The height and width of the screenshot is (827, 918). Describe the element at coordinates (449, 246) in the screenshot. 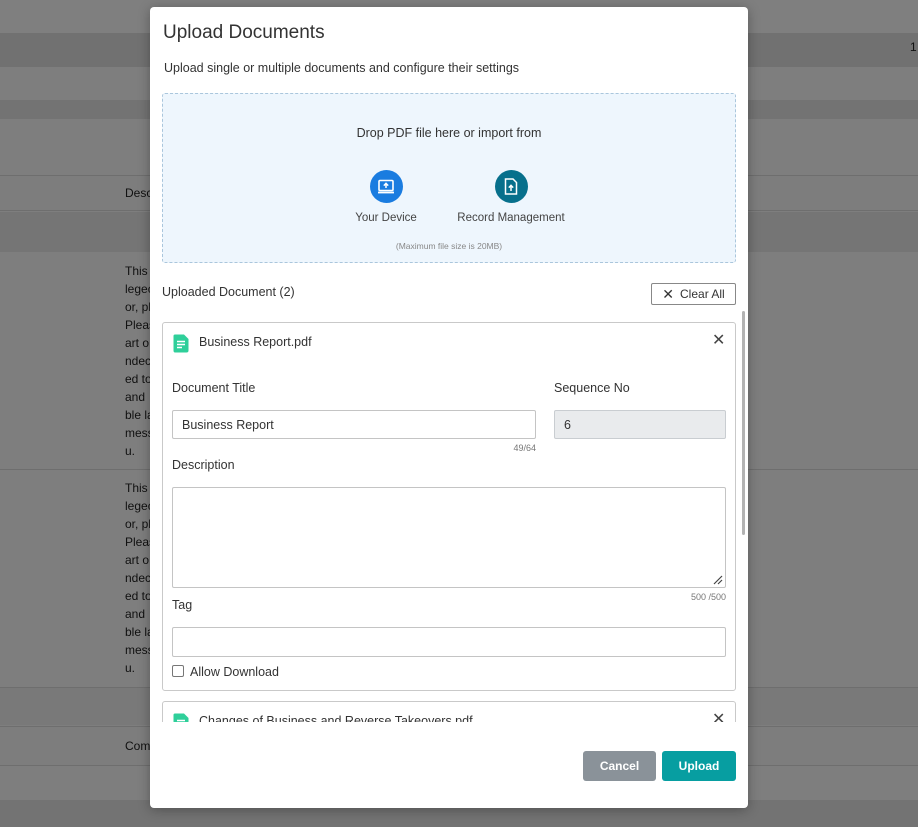

I see `max-file-size-note: (Maximum file size is 20MB)` at that location.